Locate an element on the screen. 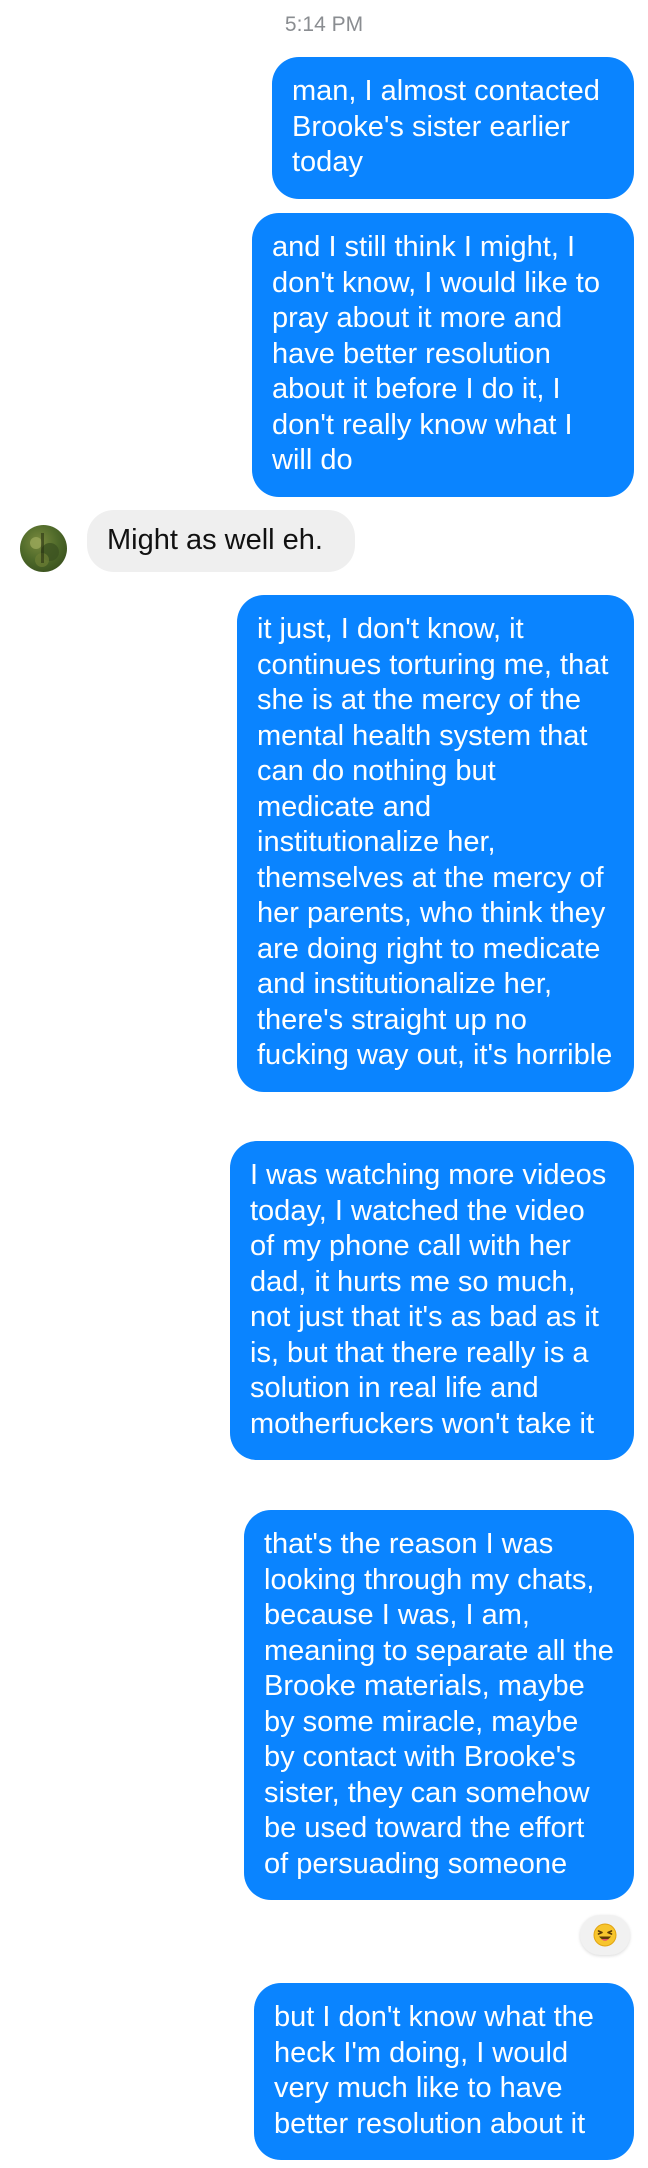  laughing-emoji-icon is located at coordinates (605, 1935).